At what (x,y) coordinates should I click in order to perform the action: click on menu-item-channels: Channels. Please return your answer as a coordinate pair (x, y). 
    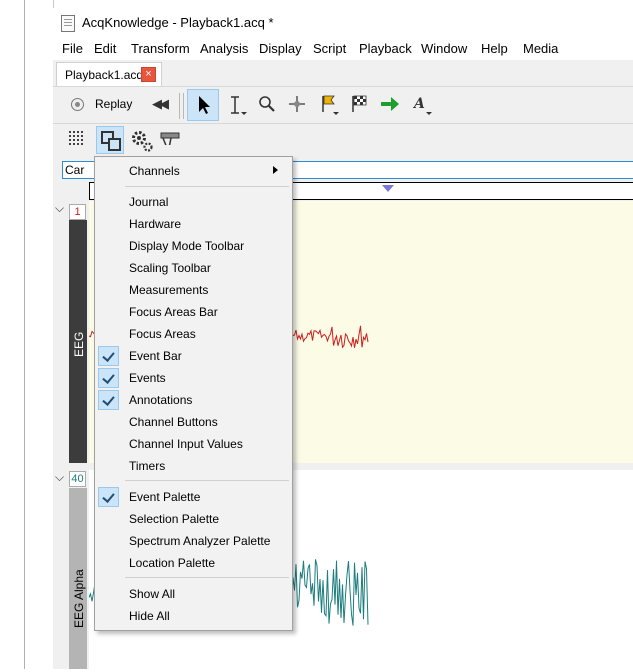
    Looking at the image, I should click on (193, 171).